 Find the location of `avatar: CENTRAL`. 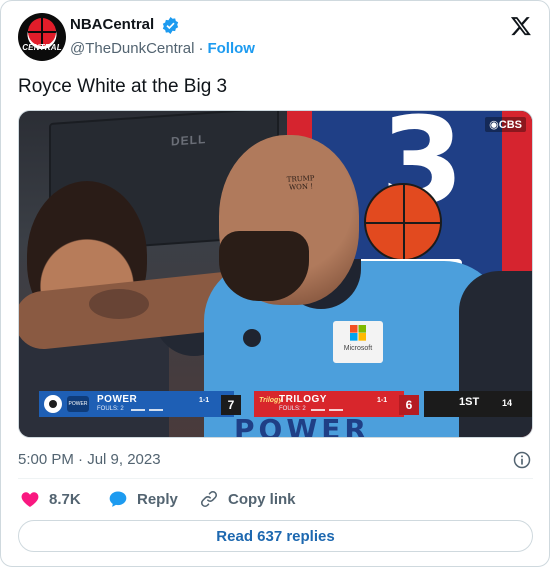

avatar: CENTRAL is located at coordinates (42, 37).